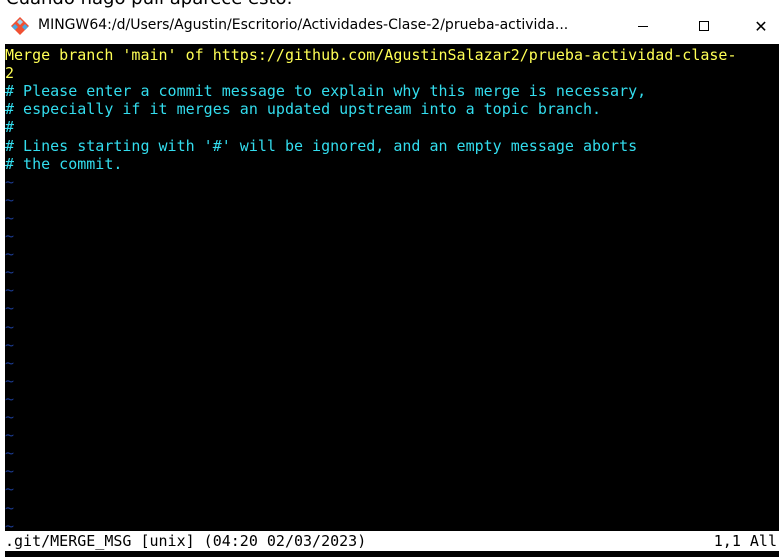  Describe the element at coordinates (64, 163) in the screenshot. I see `editor-line: # the commit.` at that location.